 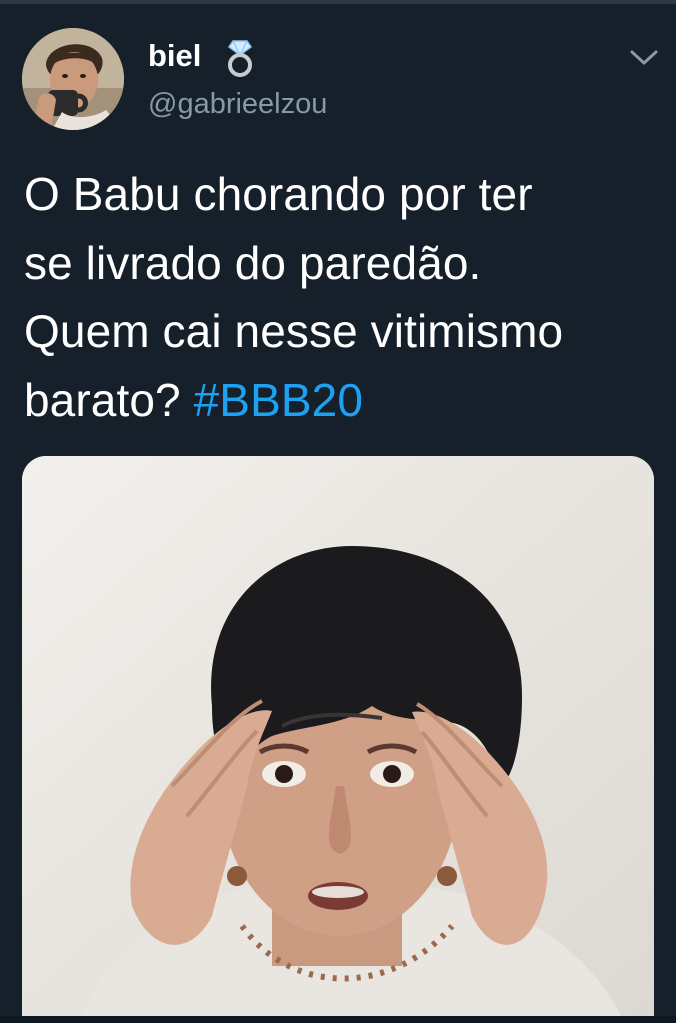 I want to click on chevron-down-icon, so click(x=644, y=58).